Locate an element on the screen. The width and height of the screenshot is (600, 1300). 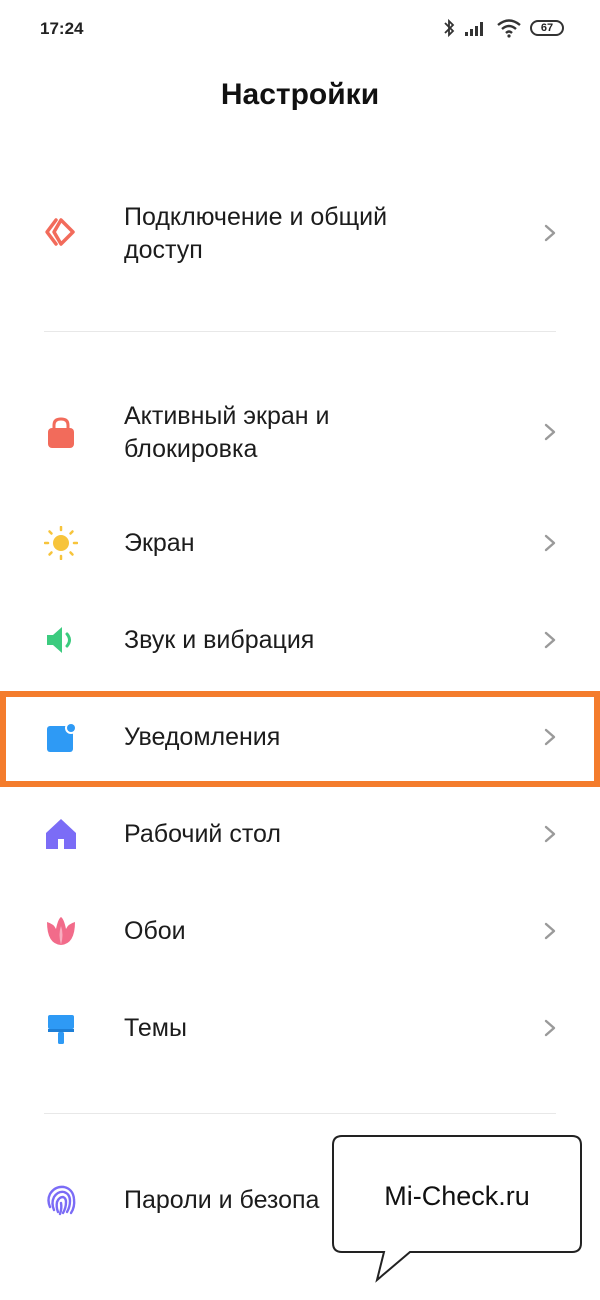
watermark-text: Mi-Check.ru is located at coordinates (457, 1196).